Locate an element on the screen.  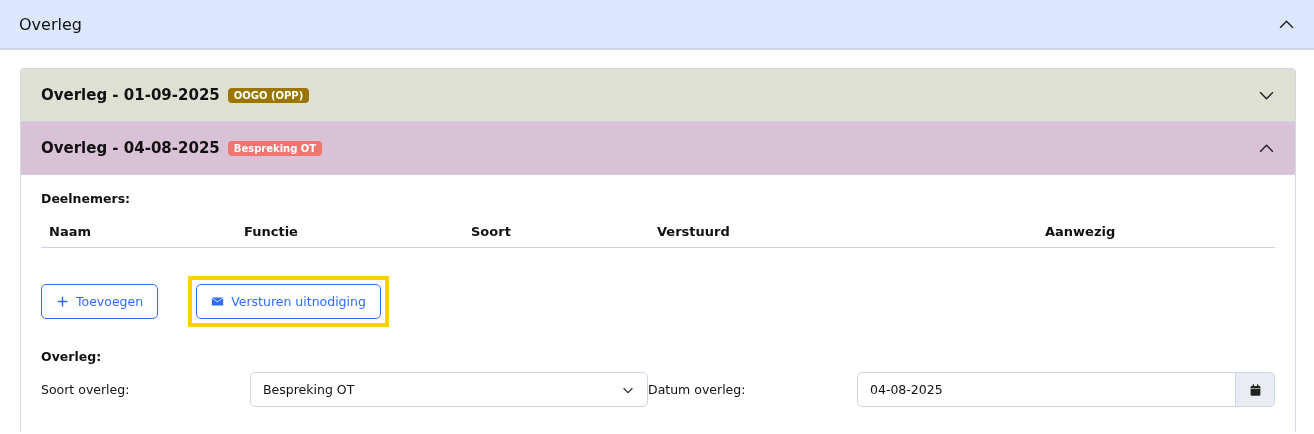
column-header: Verstuurd is located at coordinates (694, 231).